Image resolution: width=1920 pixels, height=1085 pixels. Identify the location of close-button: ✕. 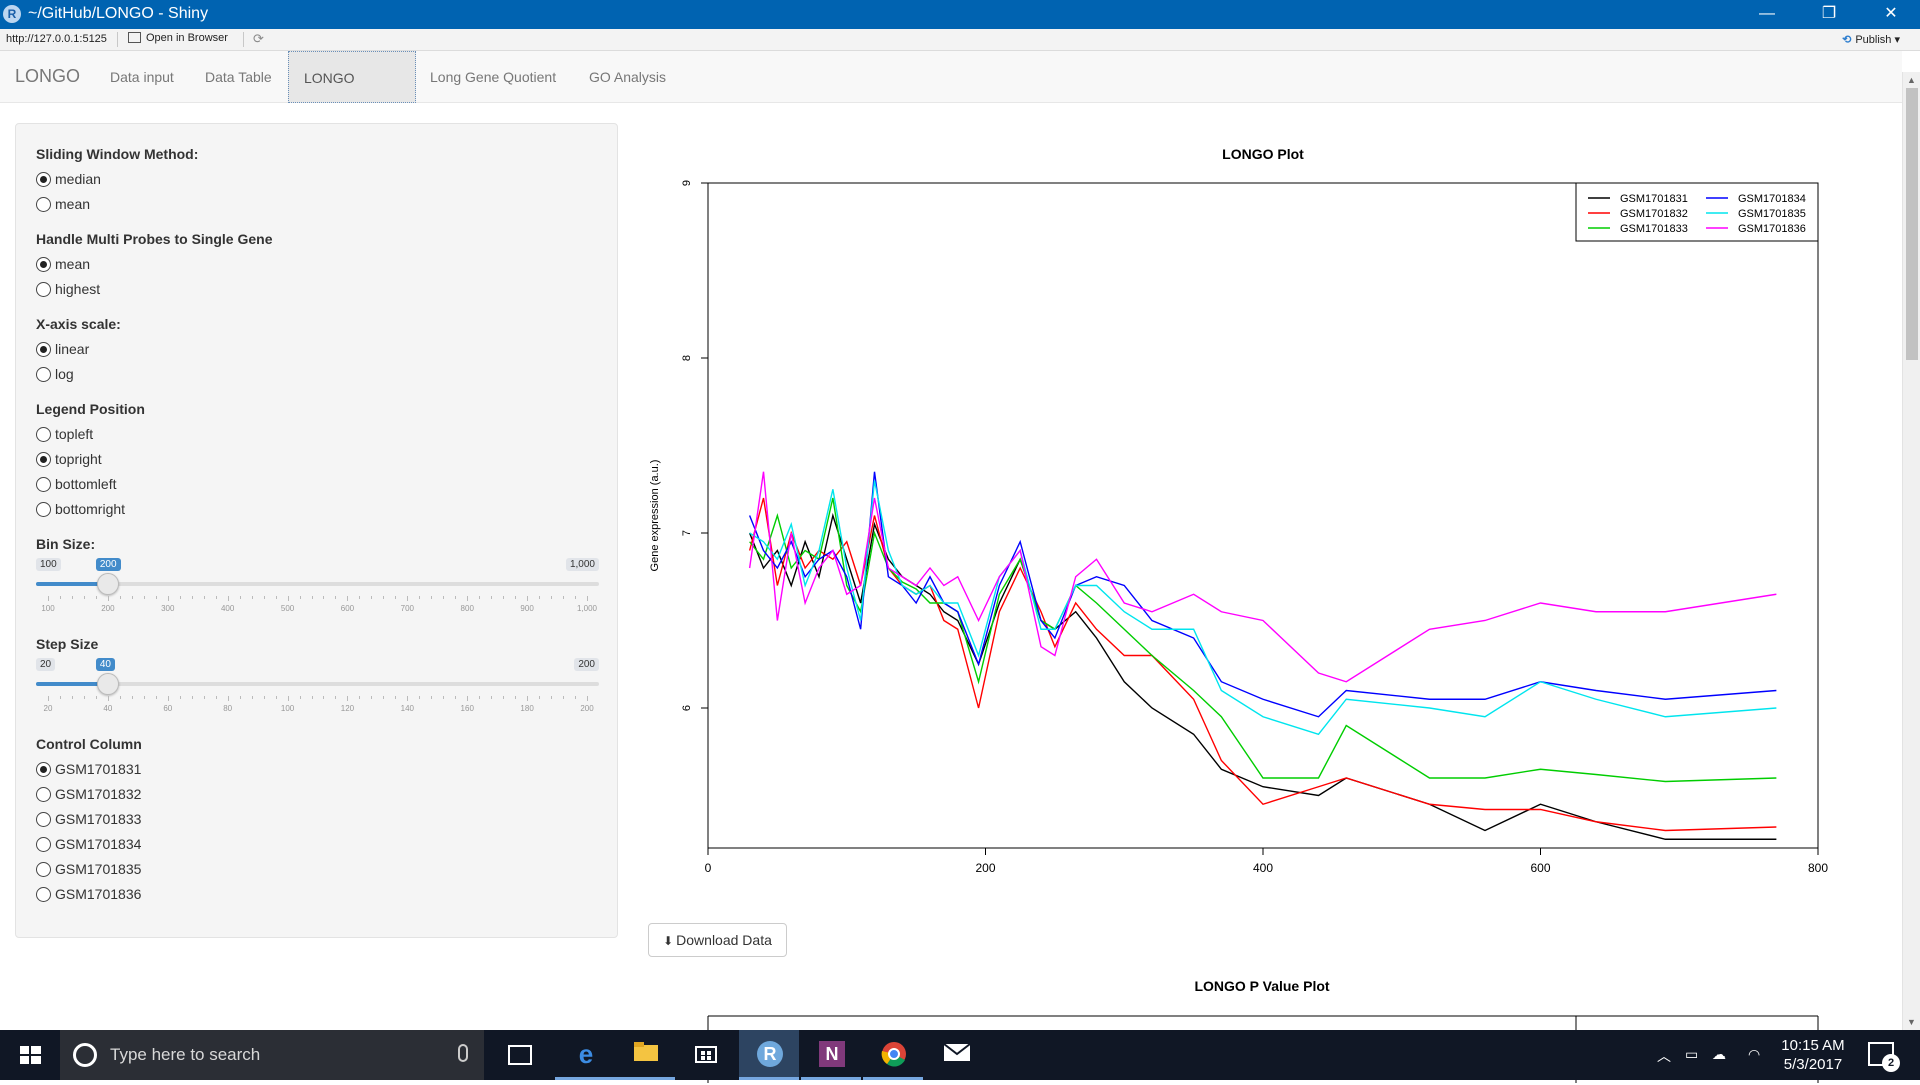
(1891, 14).